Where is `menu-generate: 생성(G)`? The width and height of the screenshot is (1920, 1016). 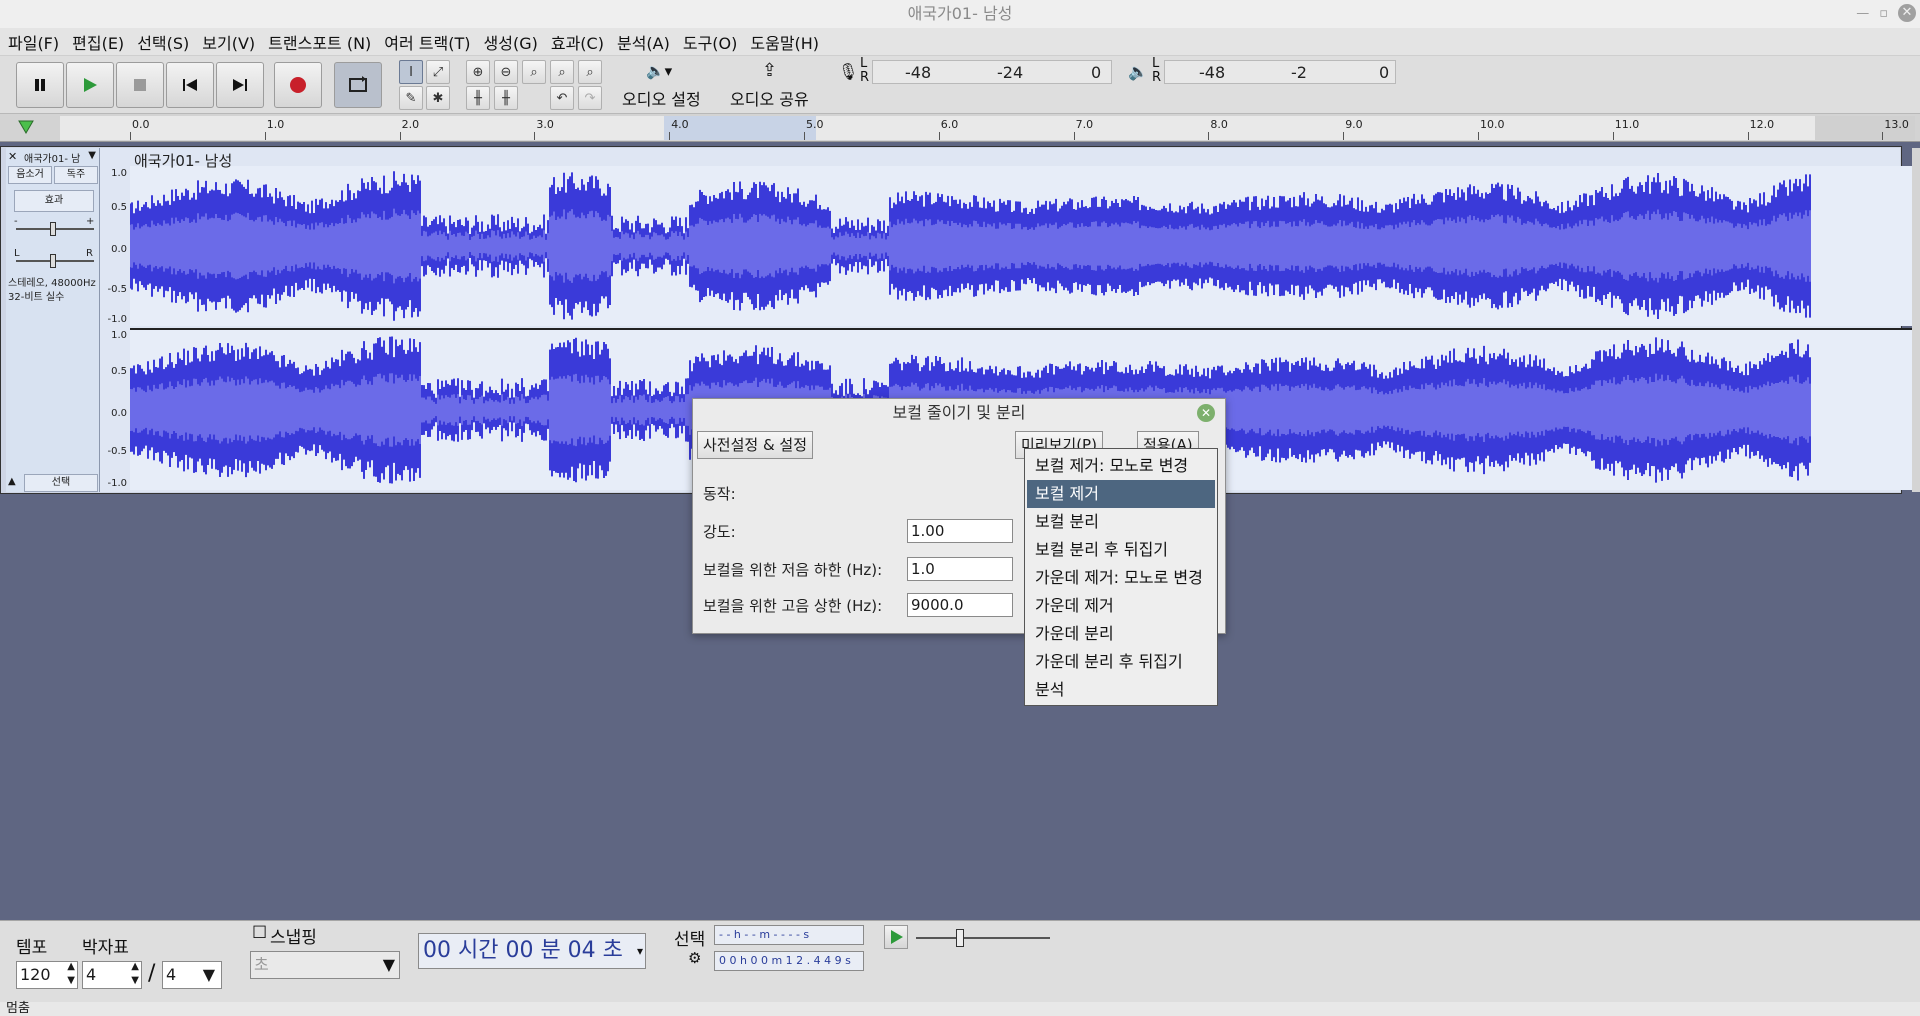 menu-generate: 생성(G) is located at coordinates (511, 42).